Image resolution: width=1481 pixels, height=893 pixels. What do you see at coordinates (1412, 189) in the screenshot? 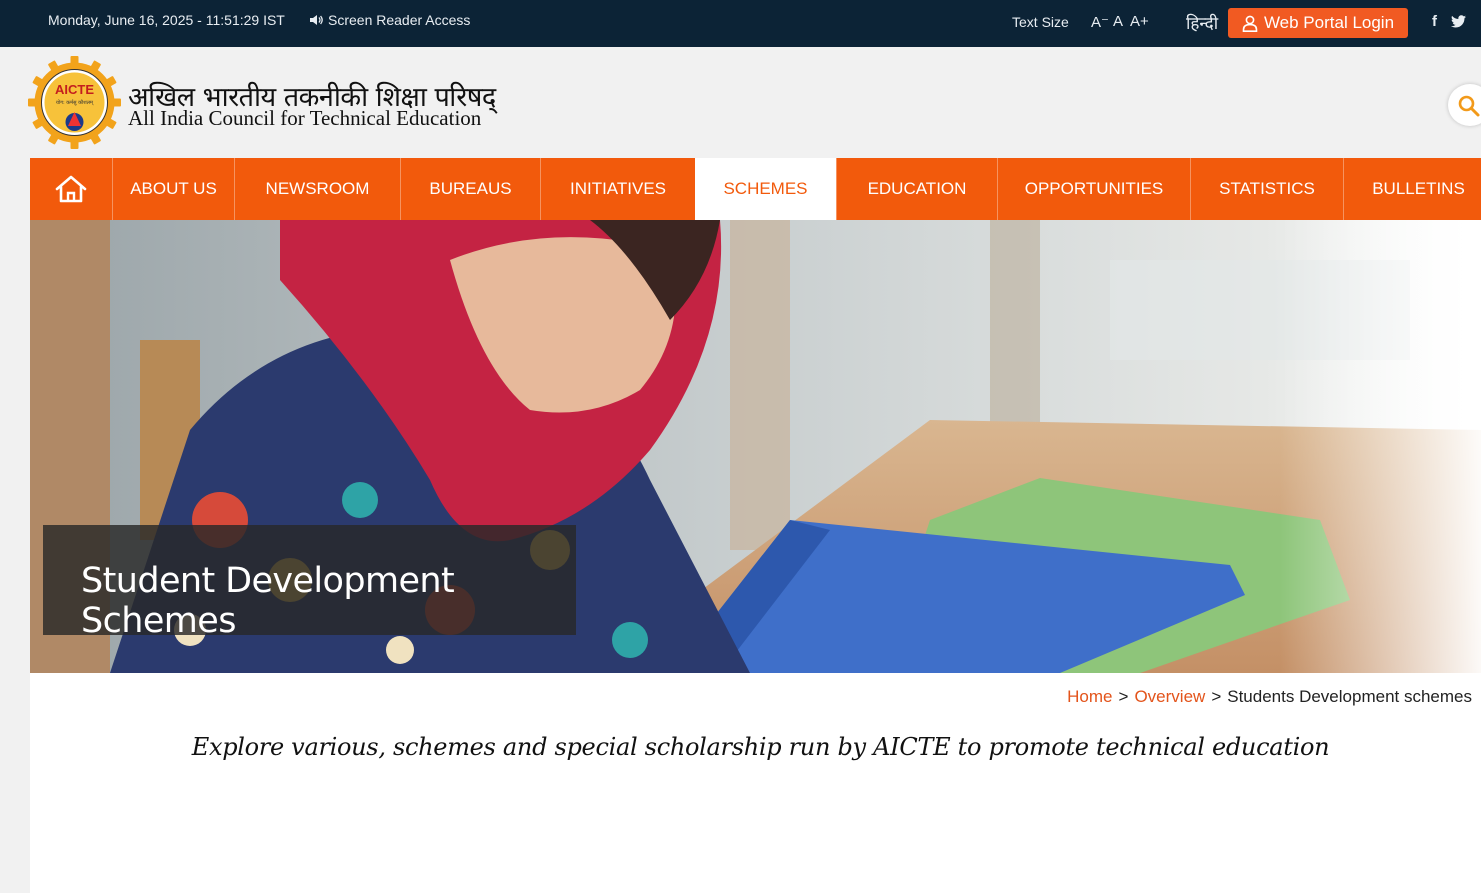
I see `nav-bulletins: BULLETINS` at bounding box center [1412, 189].